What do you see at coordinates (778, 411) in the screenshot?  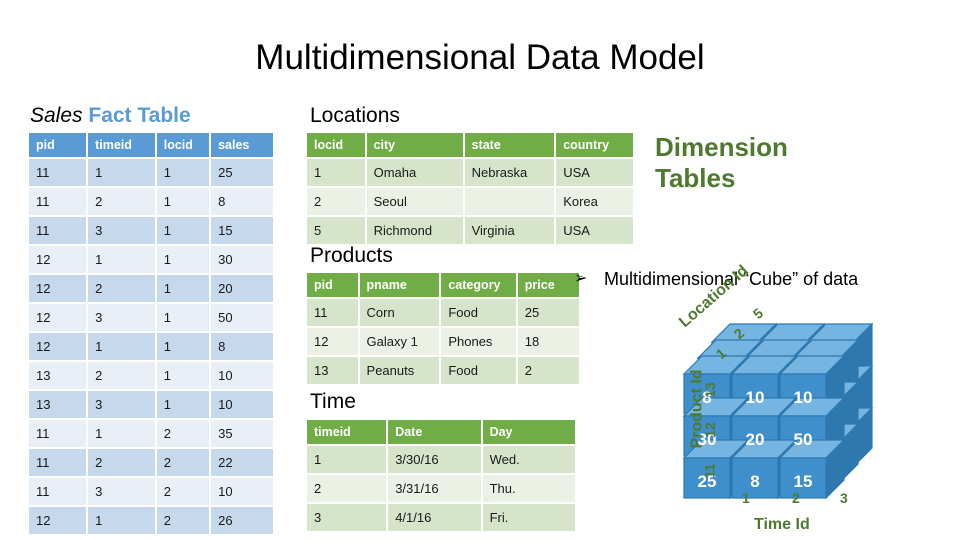 I see `cube-graphic` at bounding box center [778, 411].